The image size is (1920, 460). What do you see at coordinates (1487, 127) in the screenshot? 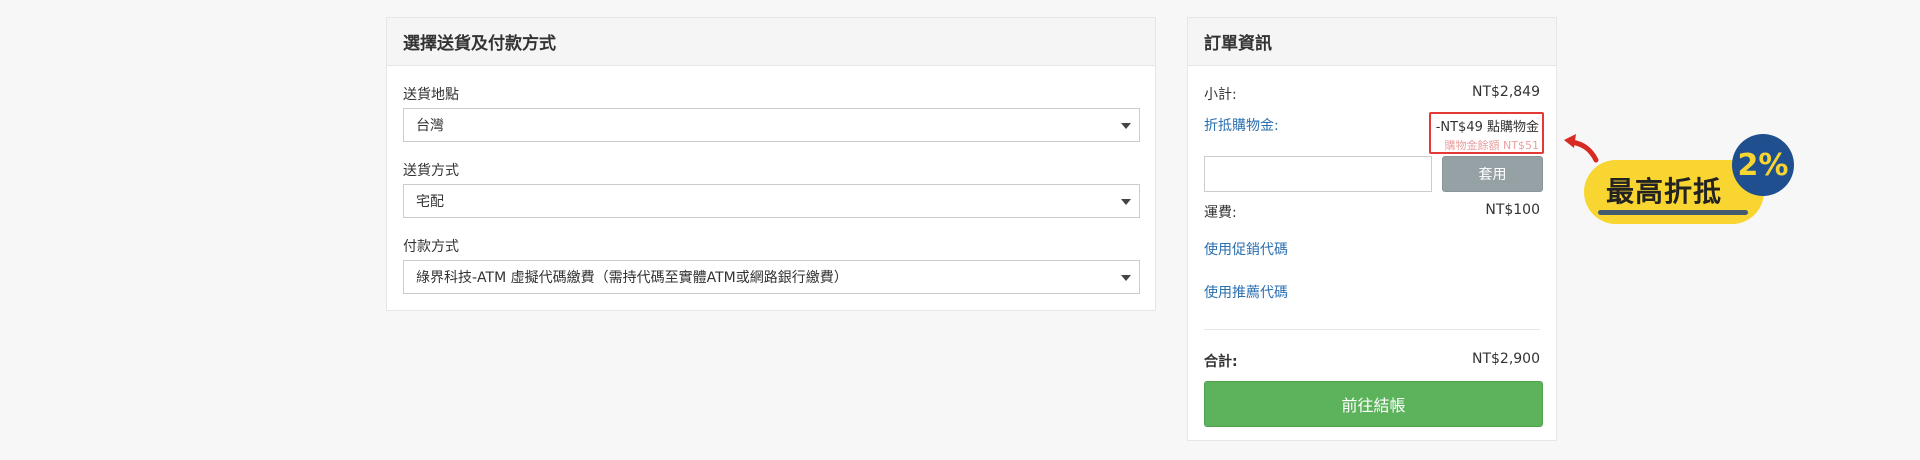
I see `credit-value: -NT$49 點購物金` at bounding box center [1487, 127].